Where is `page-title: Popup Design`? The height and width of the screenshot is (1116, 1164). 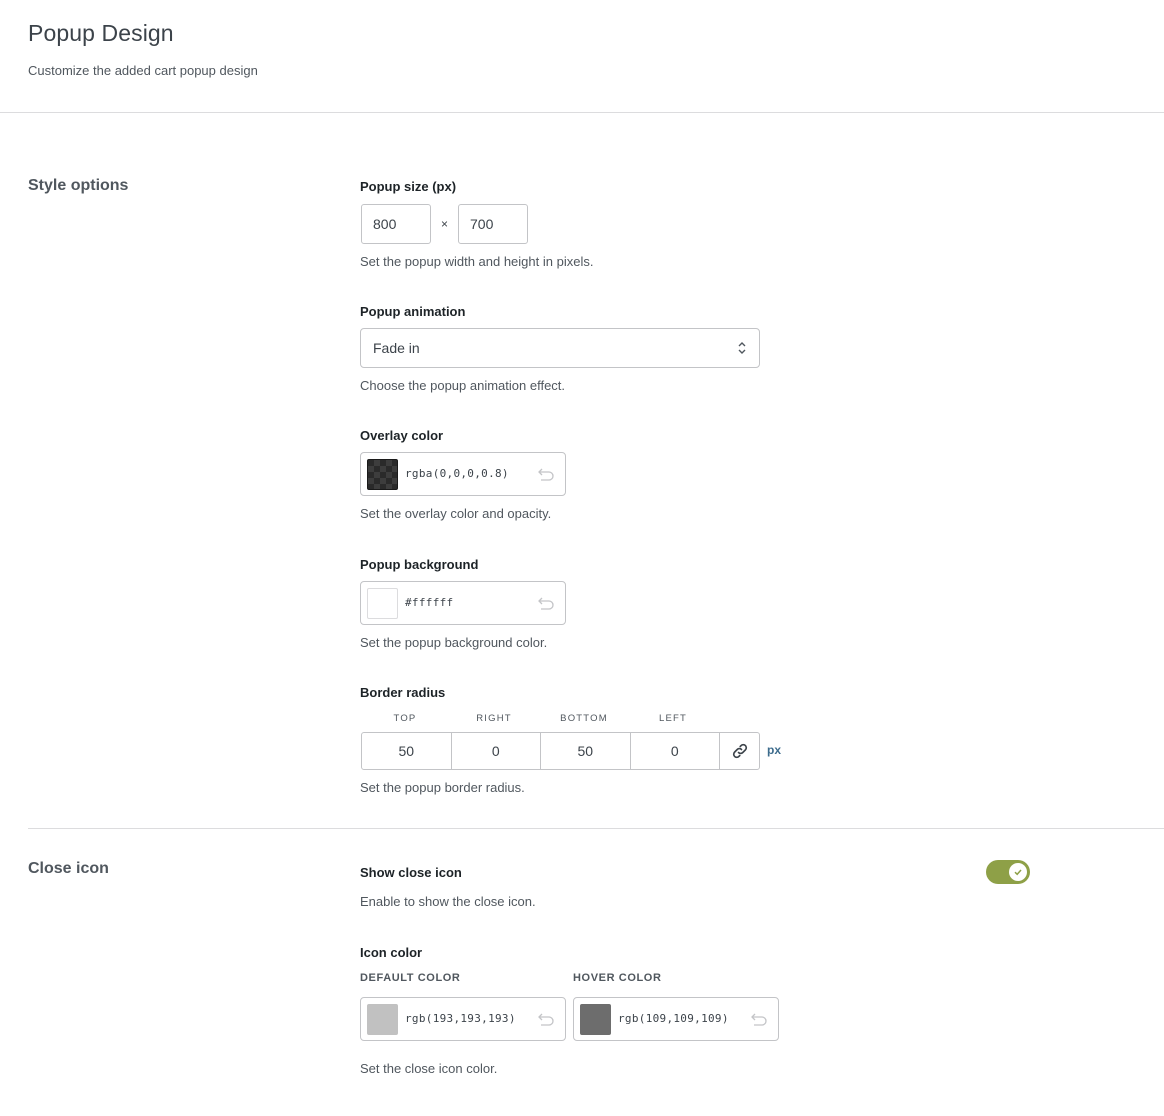
page-title: Popup Design is located at coordinates (101, 33).